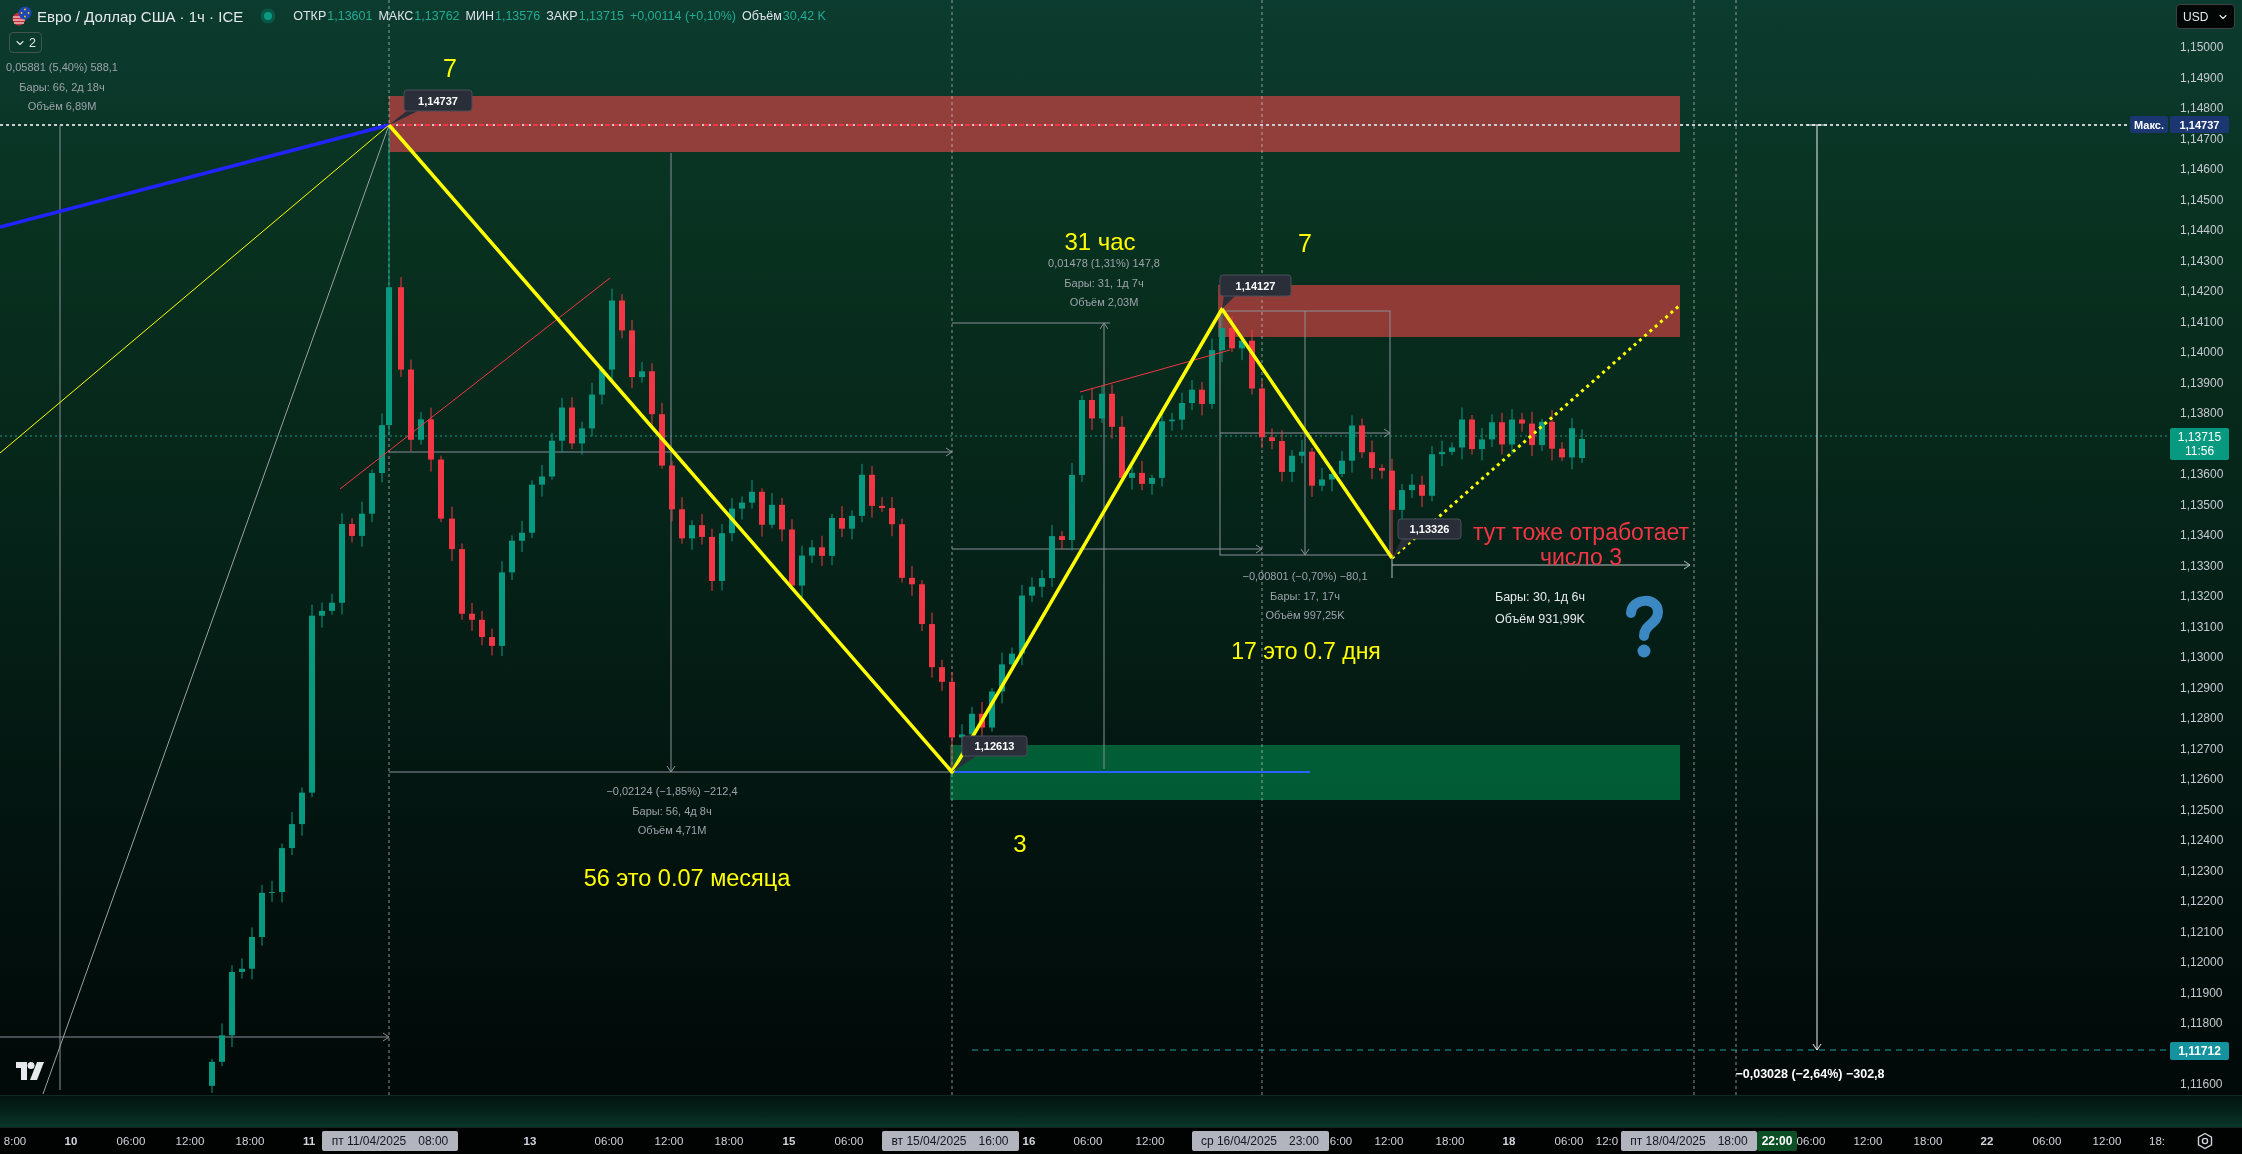 Image resolution: width=2242 pixels, height=1154 pixels. What do you see at coordinates (1020, 844) in the screenshot?
I see `chart-note: 3` at bounding box center [1020, 844].